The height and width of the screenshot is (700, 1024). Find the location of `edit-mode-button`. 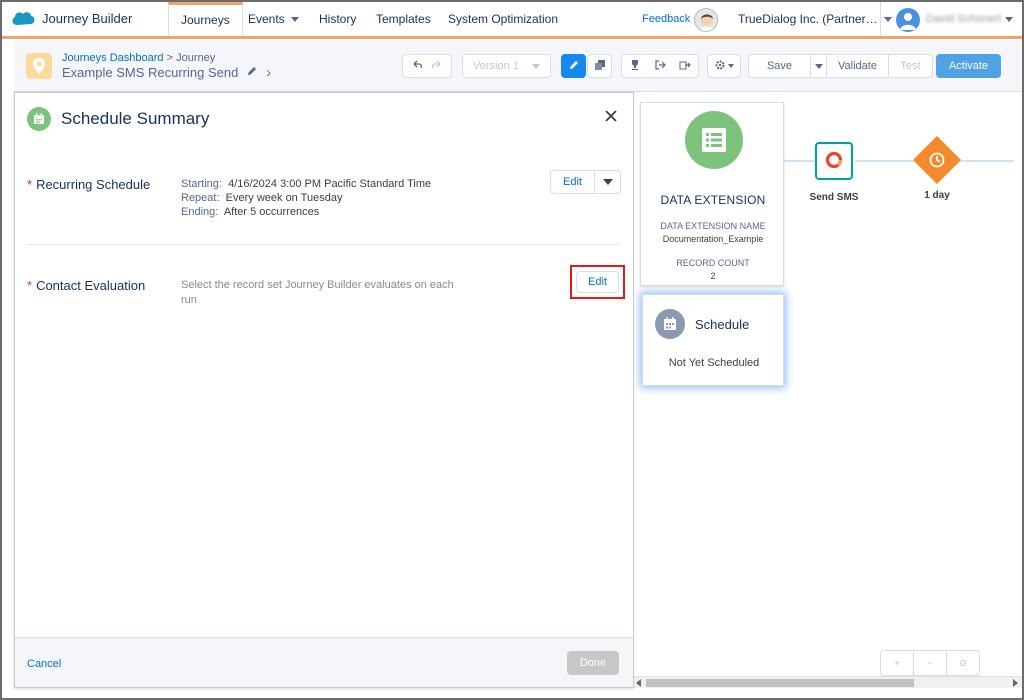

edit-mode-button is located at coordinates (573, 66).